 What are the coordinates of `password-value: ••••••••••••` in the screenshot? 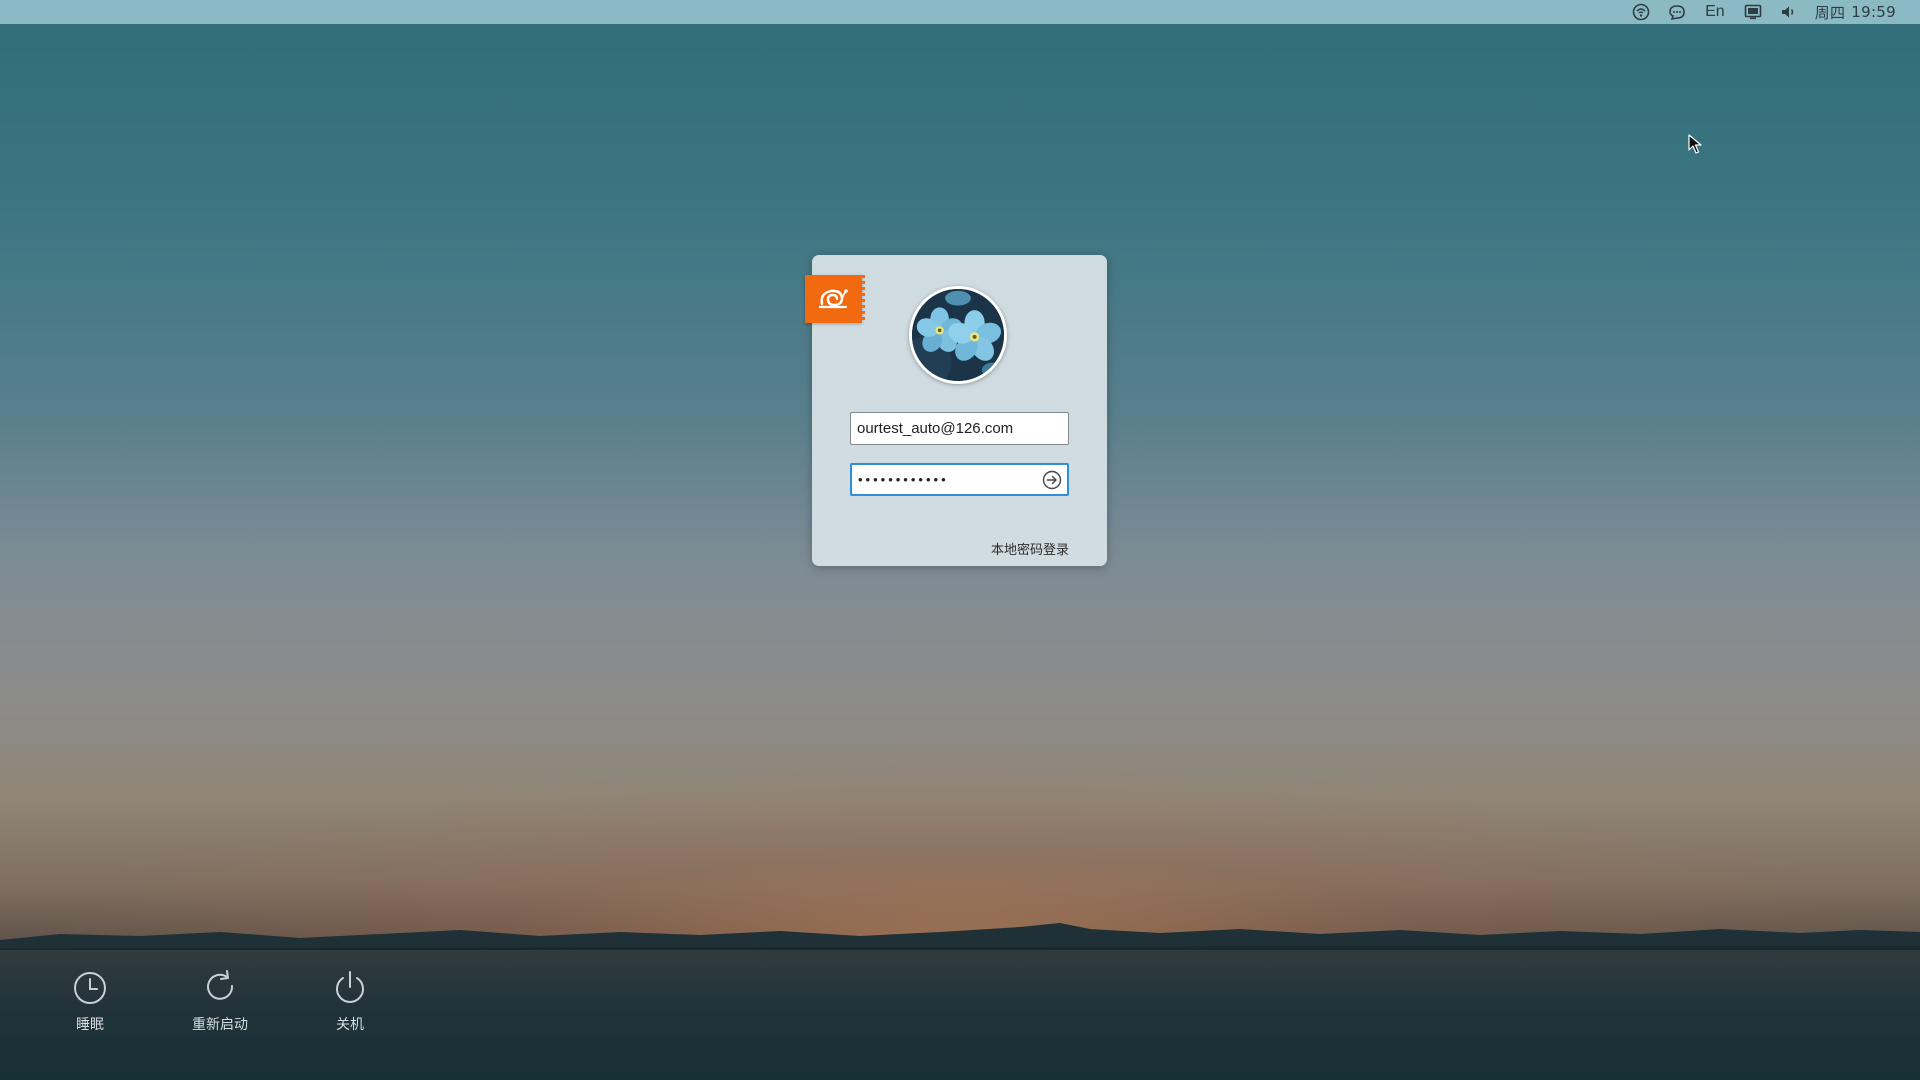 It's located at (903, 479).